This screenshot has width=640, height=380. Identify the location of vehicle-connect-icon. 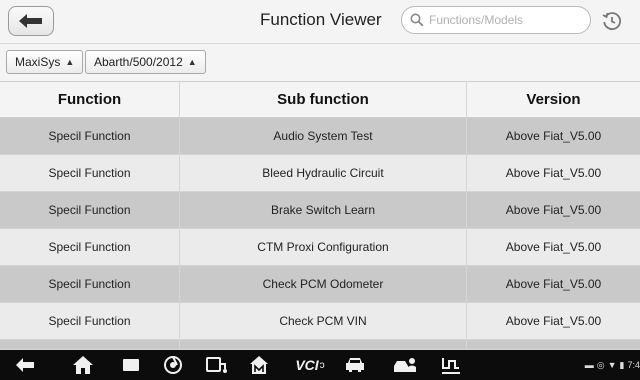
(216, 365).